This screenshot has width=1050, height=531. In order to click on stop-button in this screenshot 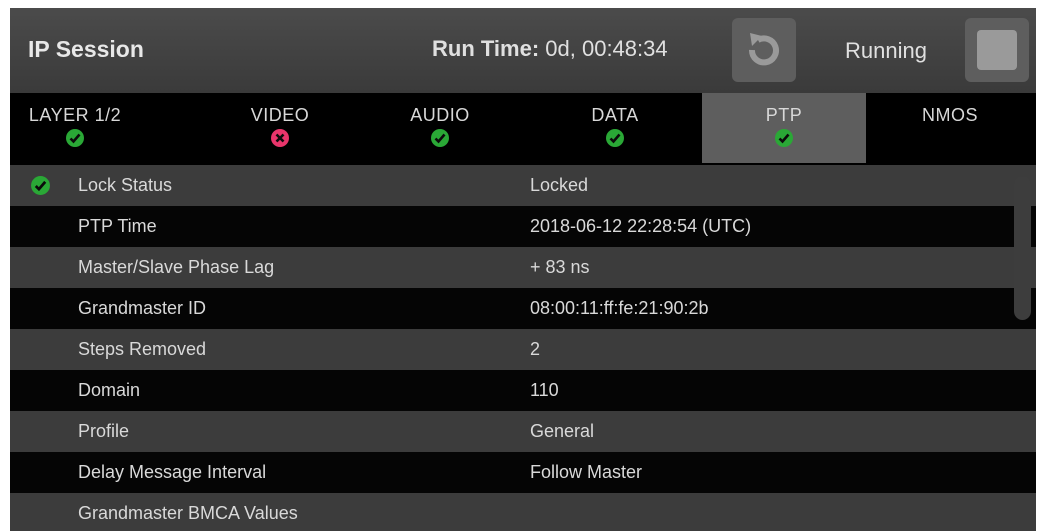, I will do `click(997, 50)`.